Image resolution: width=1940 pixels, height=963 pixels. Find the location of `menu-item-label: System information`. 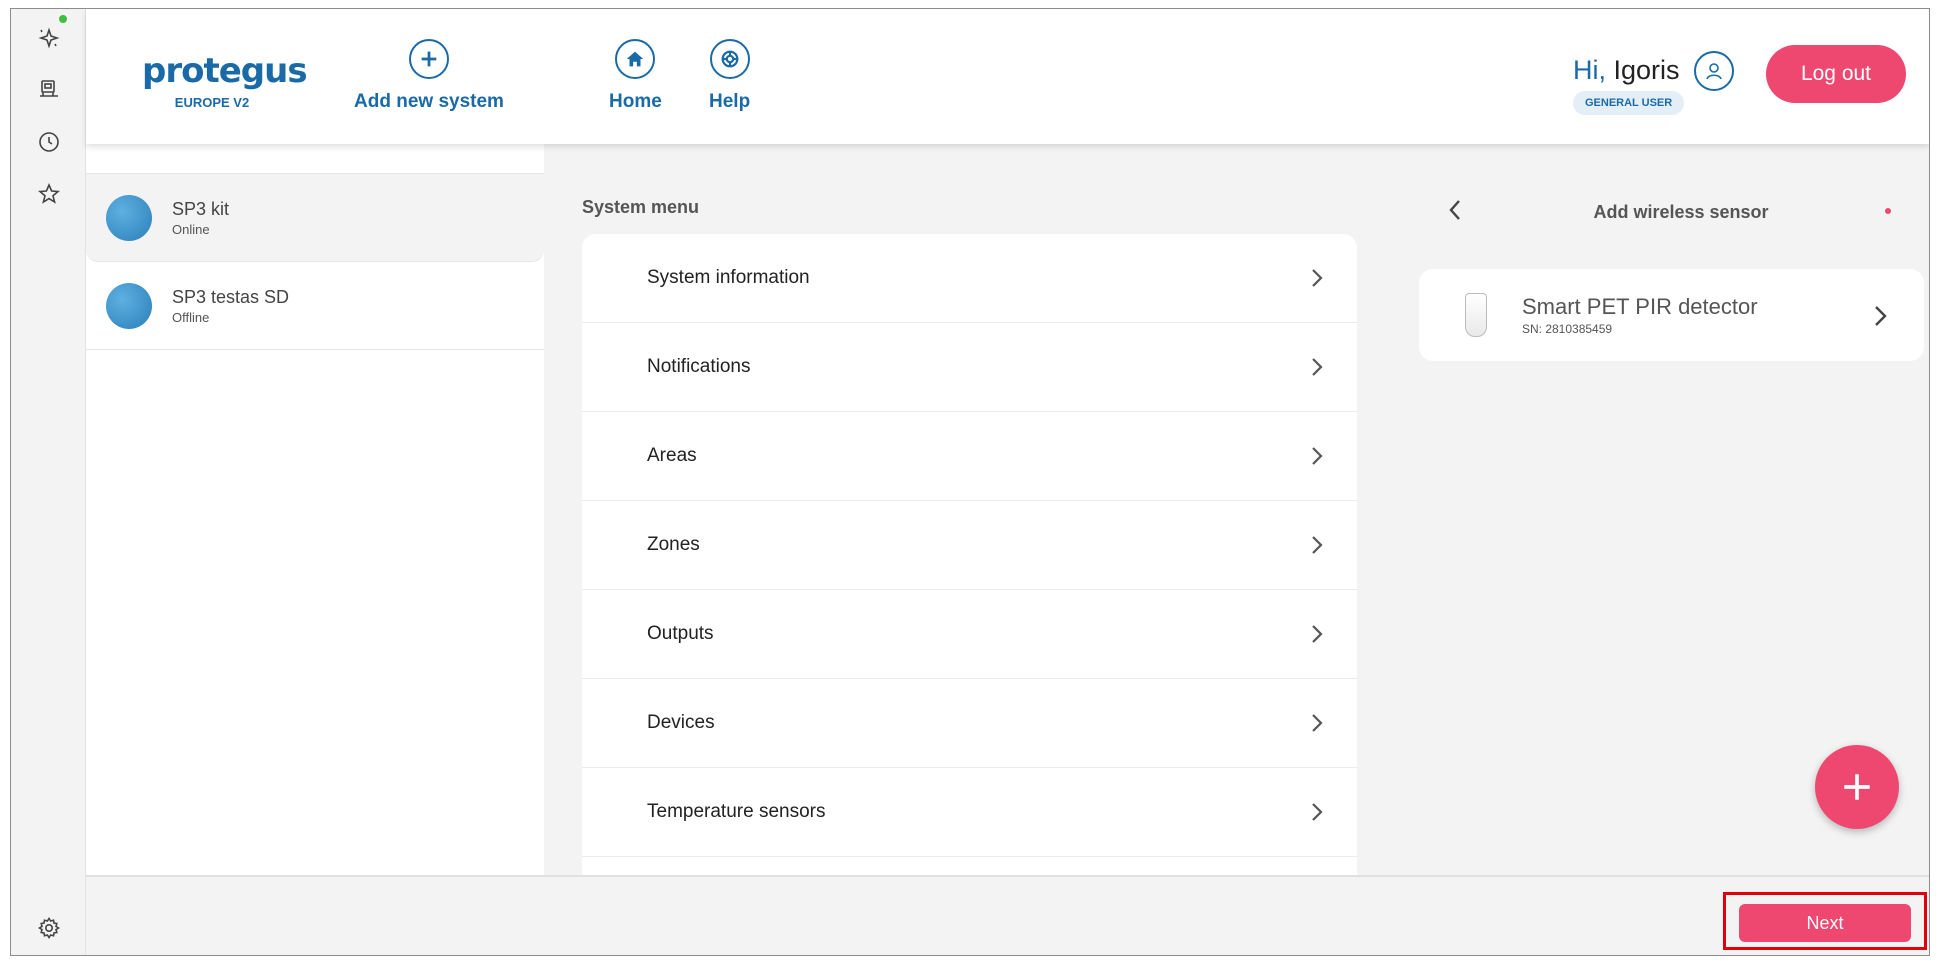

menu-item-label: System information is located at coordinates (728, 277).